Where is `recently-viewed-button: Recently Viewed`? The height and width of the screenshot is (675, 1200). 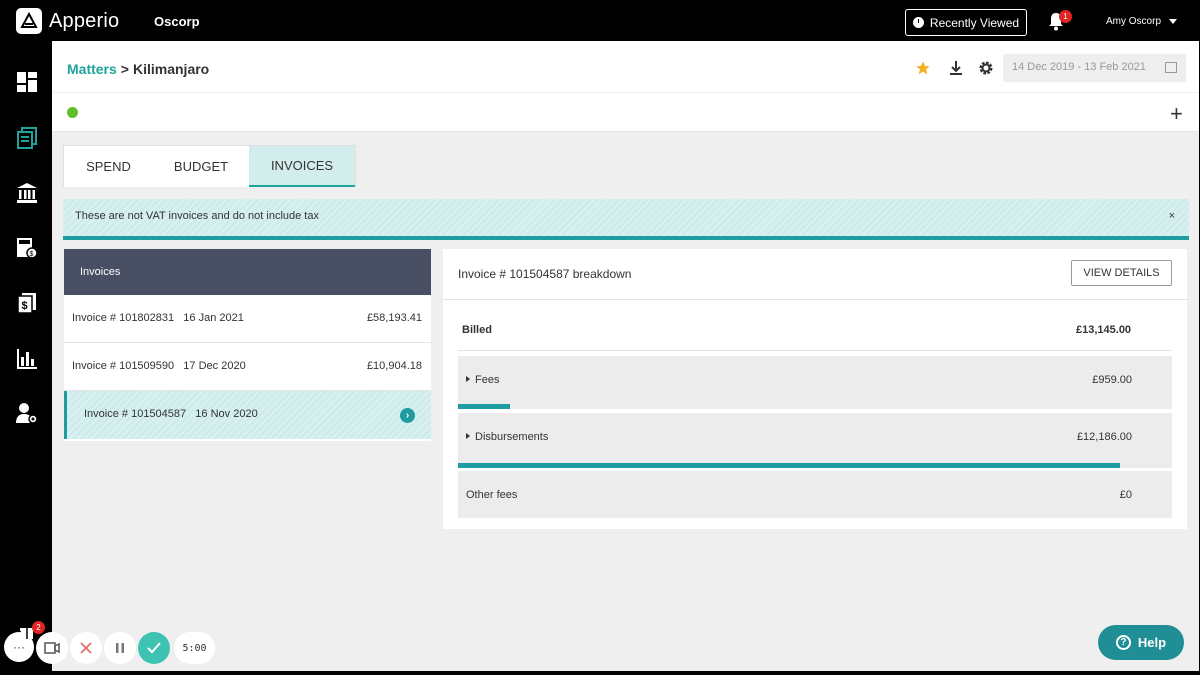
recently-viewed-button: Recently Viewed is located at coordinates (966, 22).